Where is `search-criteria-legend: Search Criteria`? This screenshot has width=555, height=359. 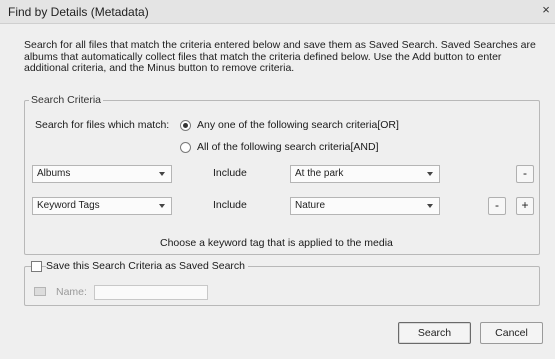
search-criteria-legend: Search Criteria is located at coordinates (66, 100).